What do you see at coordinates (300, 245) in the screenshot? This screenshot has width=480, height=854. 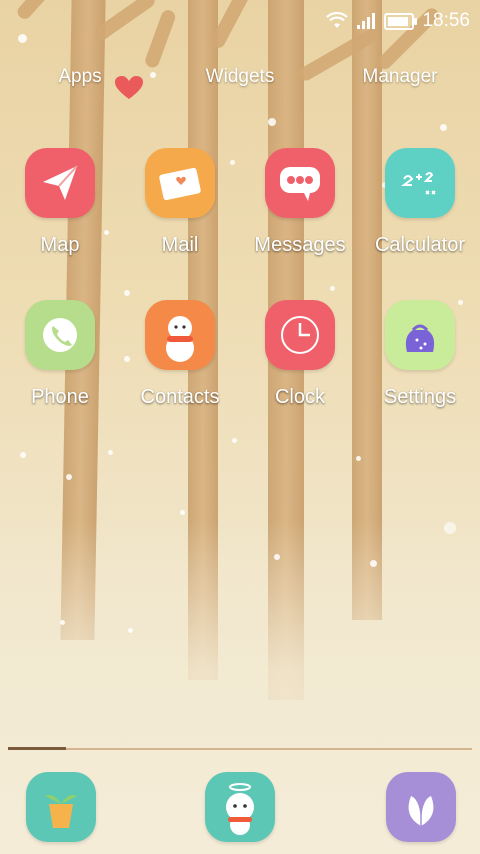 I see `app-label: Messages` at bounding box center [300, 245].